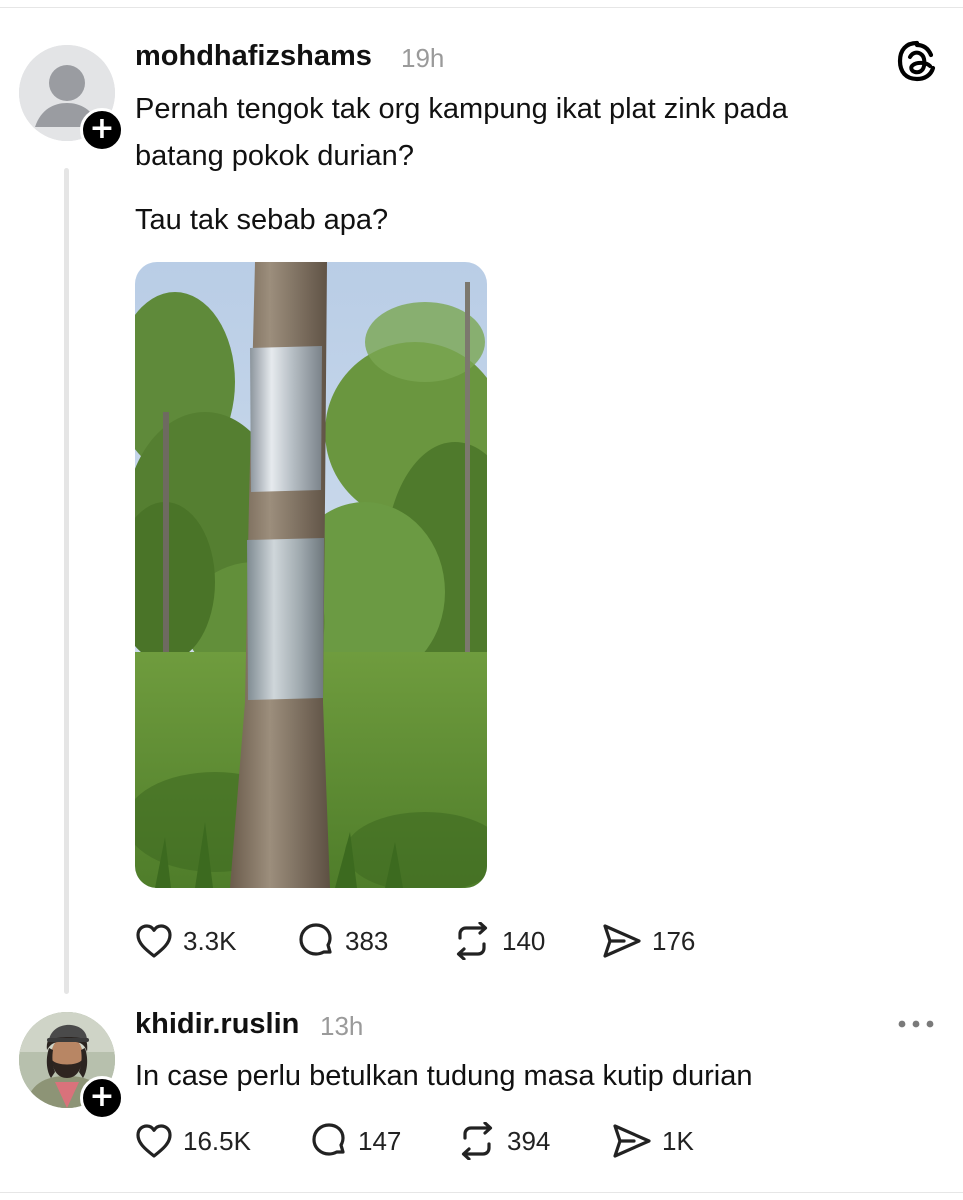 This screenshot has height=1200, width=963. What do you see at coordinates (916, 1024) in the screenshot?
I see `more-horizontal-icon` at bounding box center [916, 1024].